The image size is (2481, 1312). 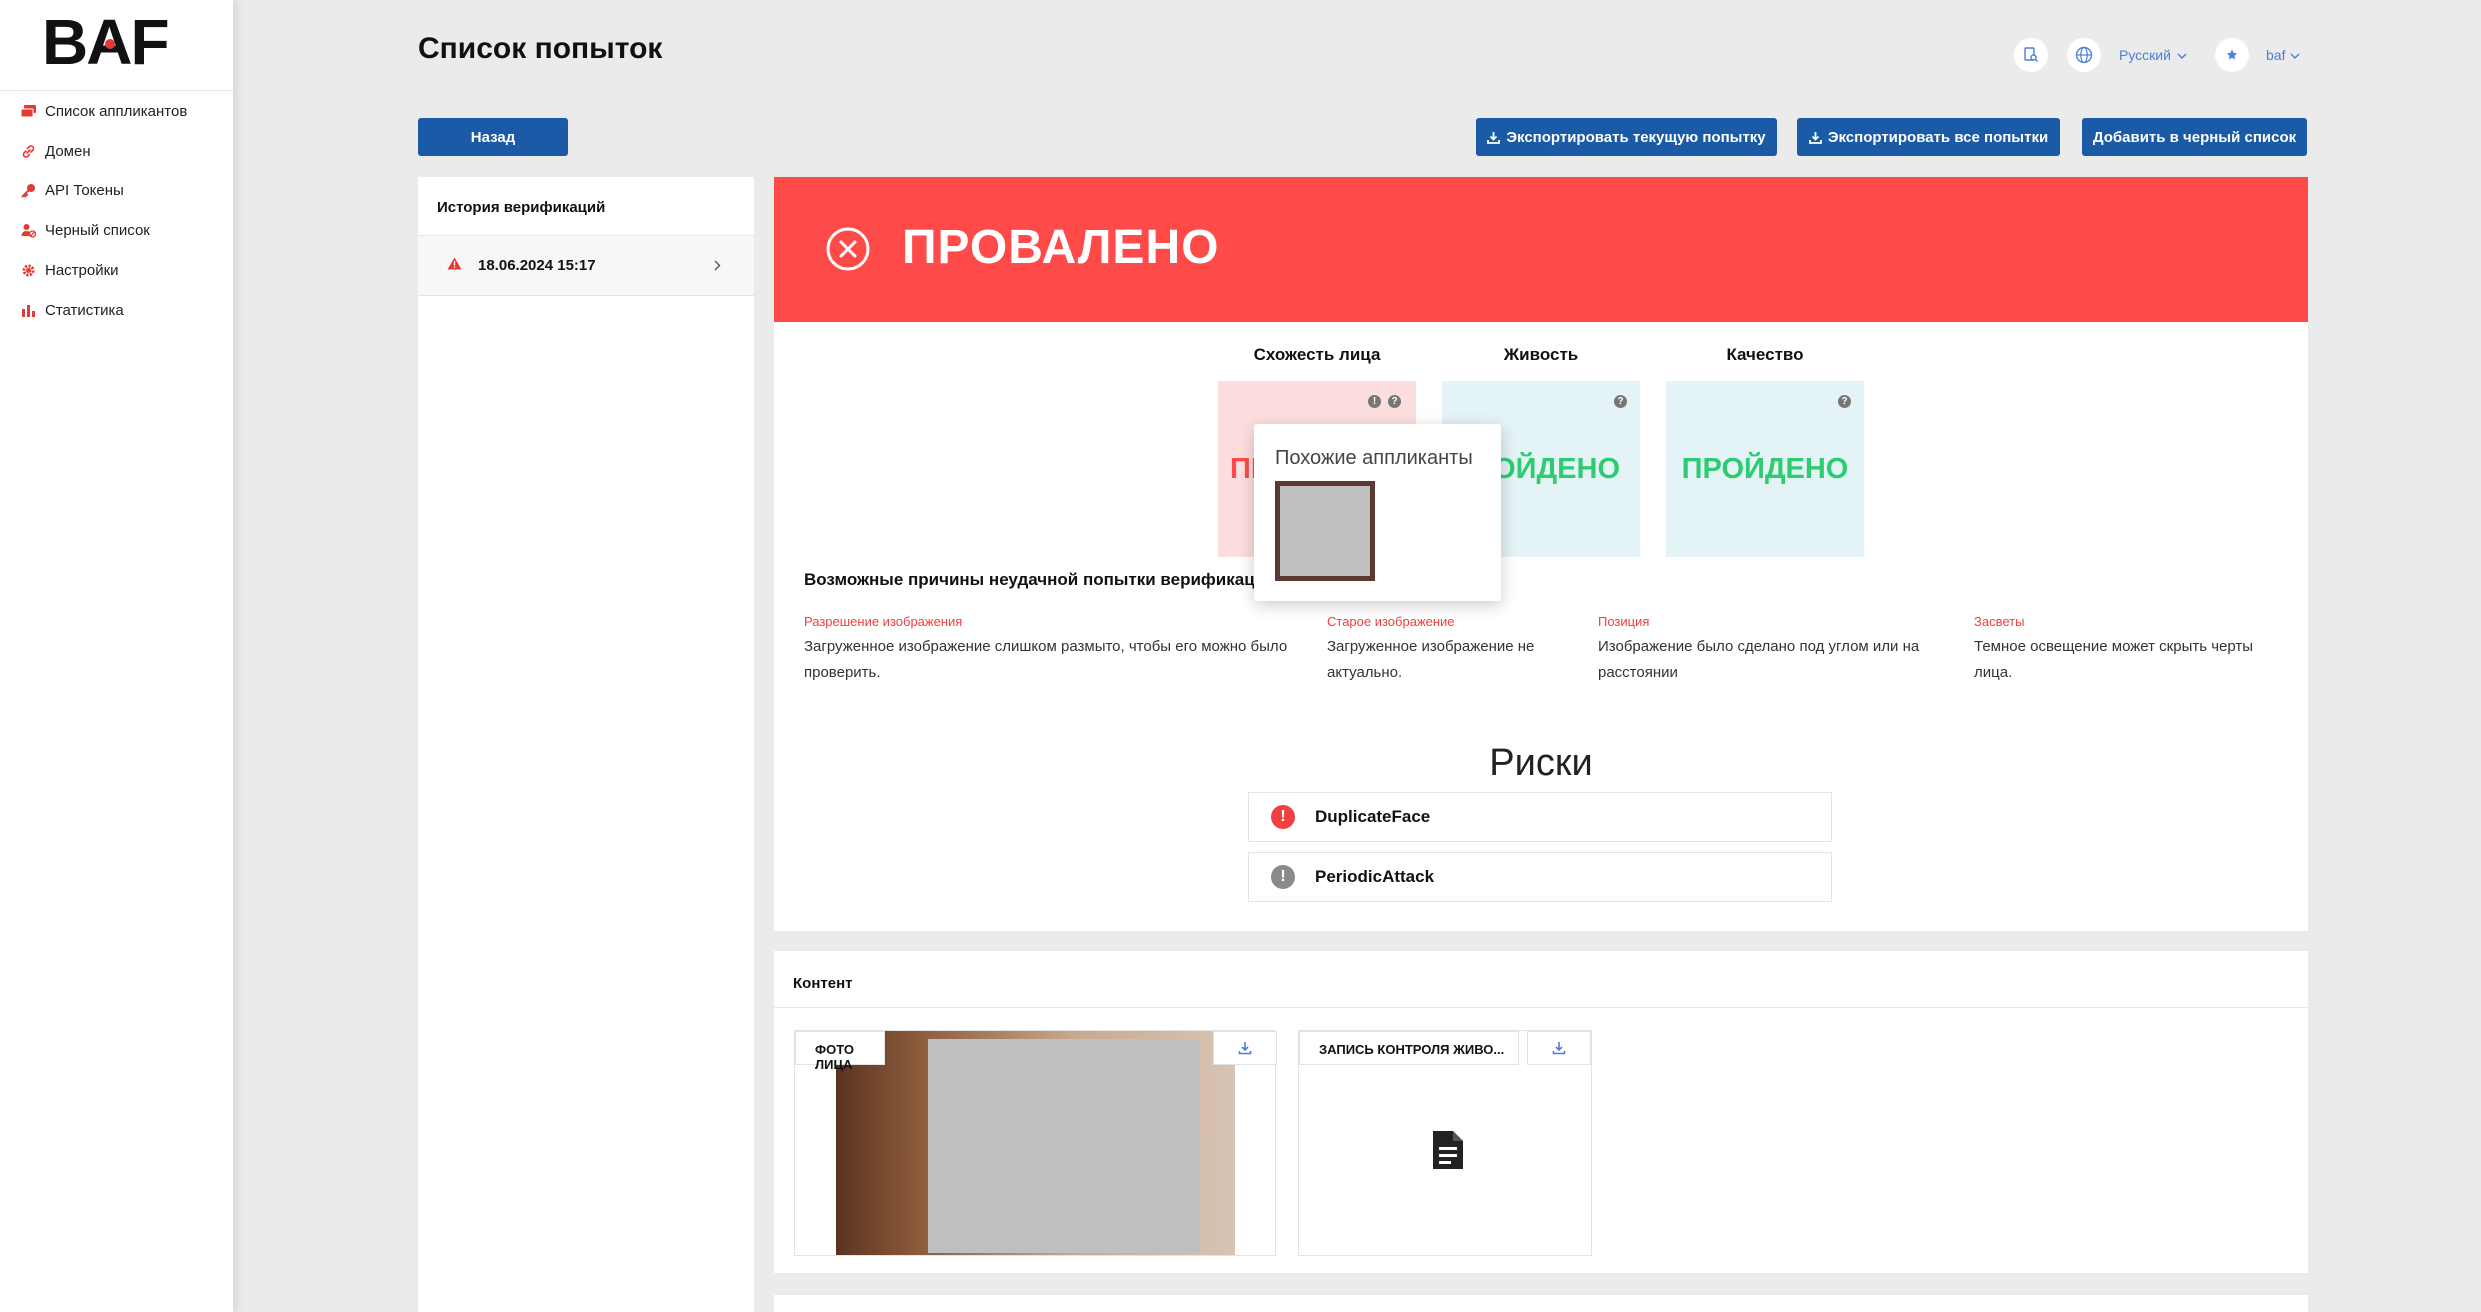 I want to click on history-item-date: 18.06.2024 15:17, so click(x=537, y=265).